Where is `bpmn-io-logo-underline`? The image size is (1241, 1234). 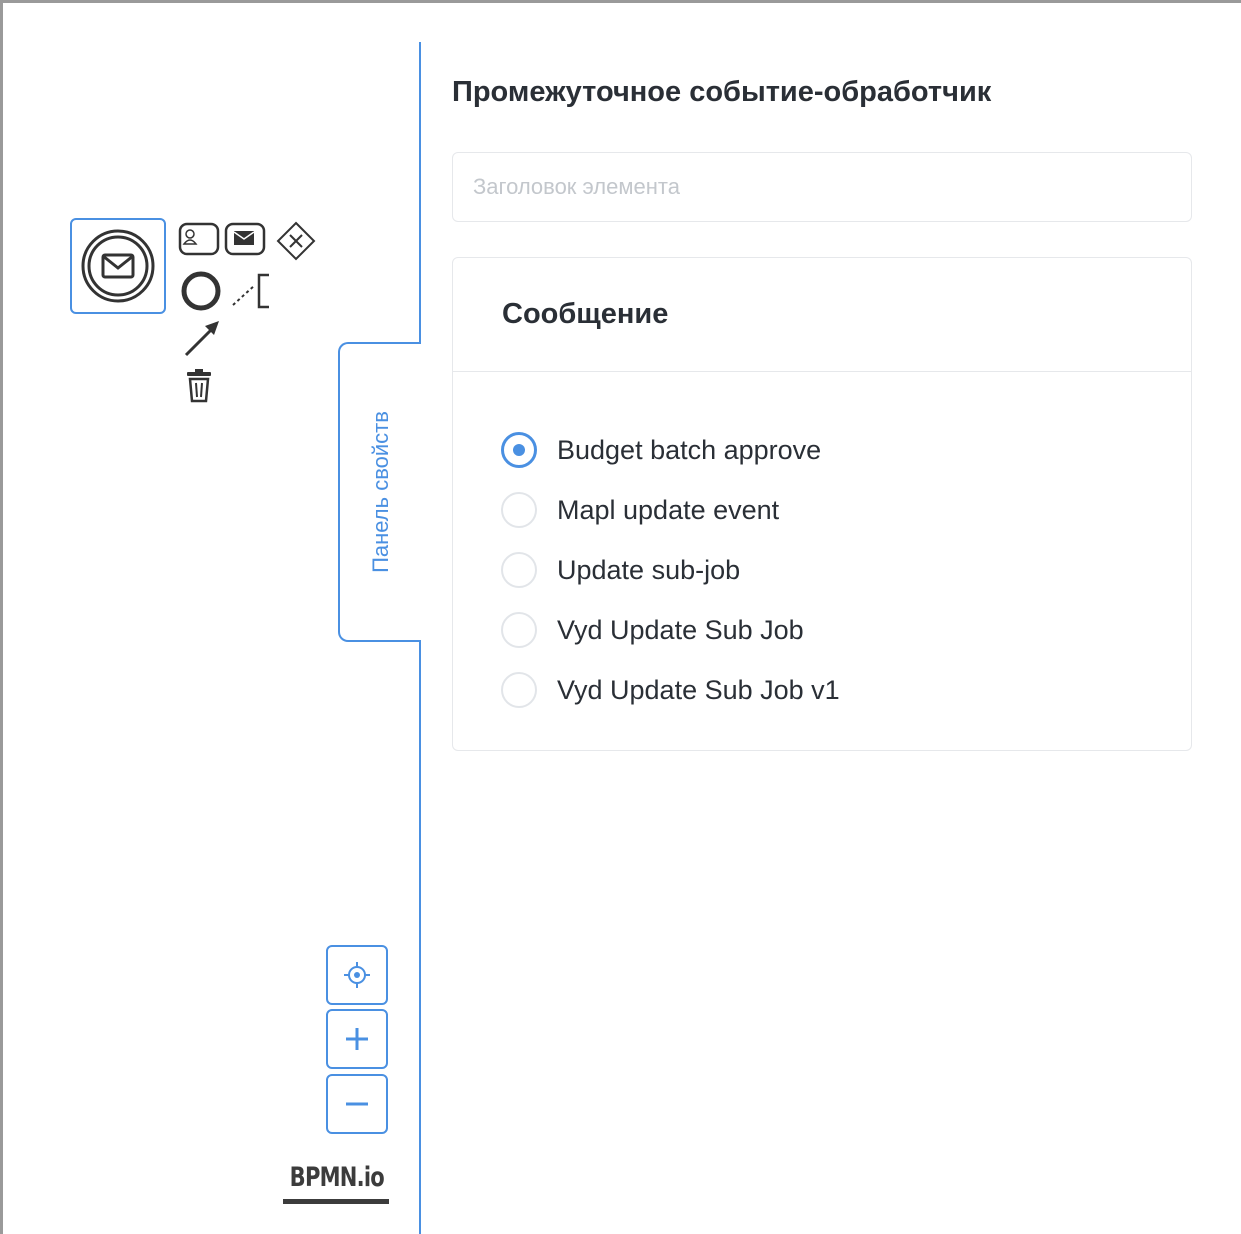 bpmn-io-logo-underline is located at coordinates (336, 1201).